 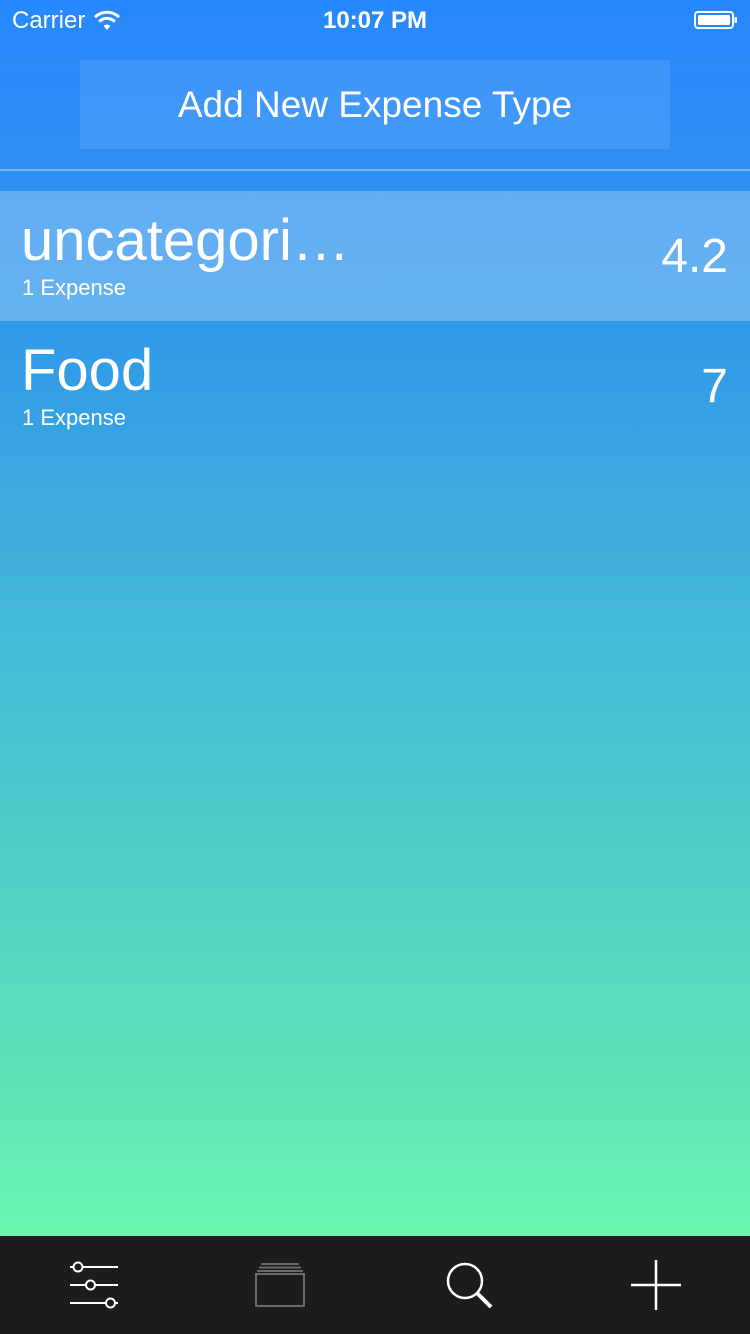 I want to click on status-time: 10:07 PM, so click(x=375, y=20).